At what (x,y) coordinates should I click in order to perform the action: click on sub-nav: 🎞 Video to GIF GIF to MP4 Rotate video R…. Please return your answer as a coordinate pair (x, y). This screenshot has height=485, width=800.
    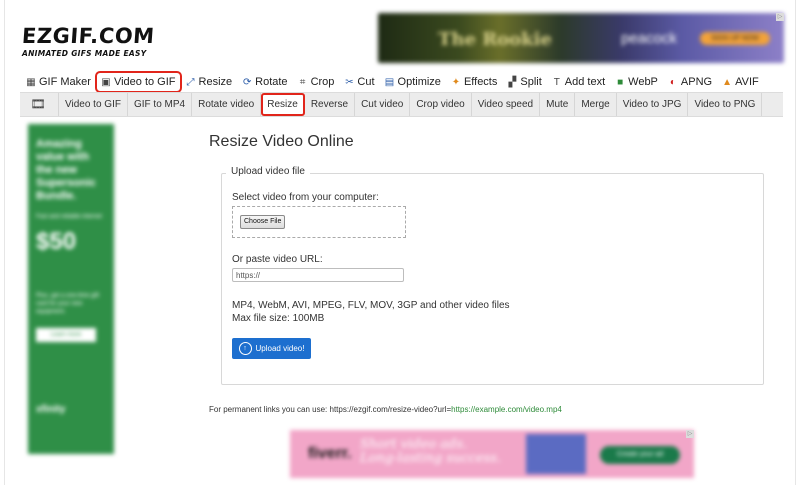
    Looking at the image, I should click on (401, 104).